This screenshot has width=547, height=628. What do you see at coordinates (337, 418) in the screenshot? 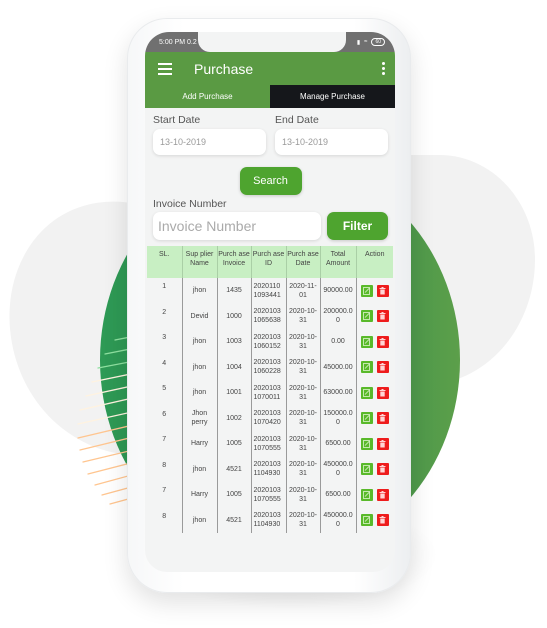
I see `cell-total: 150000.0 0` at bounding box center [337, 418].